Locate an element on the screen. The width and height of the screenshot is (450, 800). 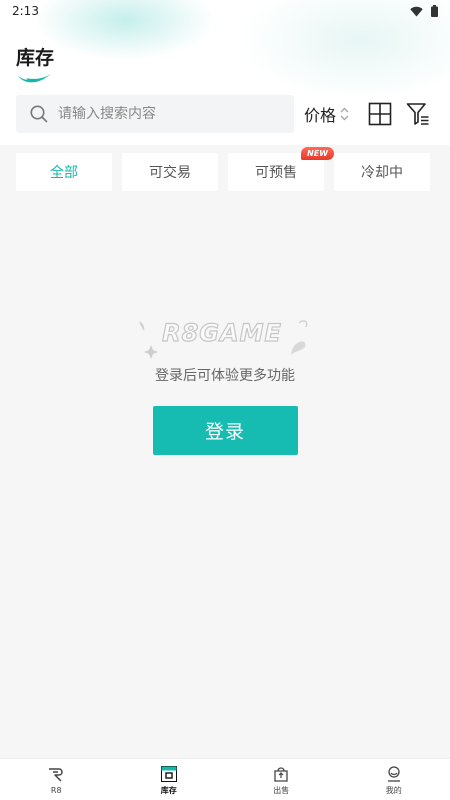
nav-item-profile: 我的 is located at coordinates (394, 779).